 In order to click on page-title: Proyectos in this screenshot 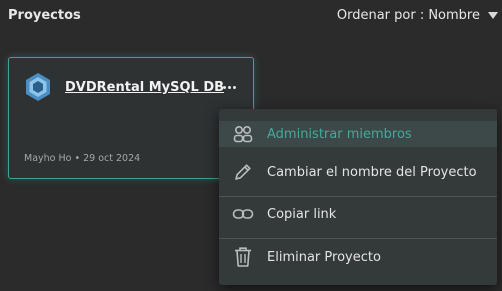, I will do `click(44, 15)`.